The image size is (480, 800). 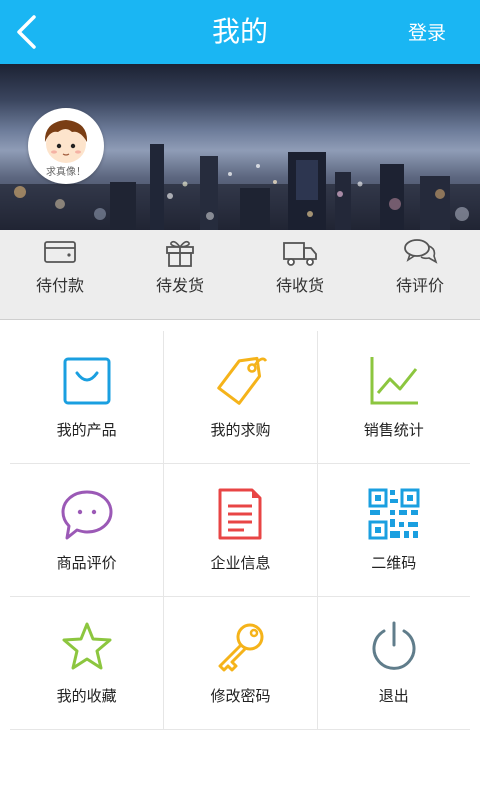 What do you see at coordinates (240, 696) in the screenshot?
I see `menu-label: 修改密码` at bounding box center [240, 696].